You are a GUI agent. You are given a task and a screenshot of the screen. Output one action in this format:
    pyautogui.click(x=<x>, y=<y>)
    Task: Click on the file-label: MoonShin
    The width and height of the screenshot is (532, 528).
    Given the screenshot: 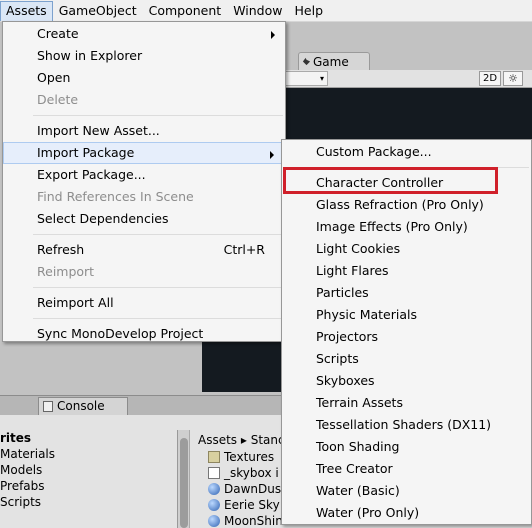 What is the action you would take?
    pyautogui.click(x=253, y=521)
    